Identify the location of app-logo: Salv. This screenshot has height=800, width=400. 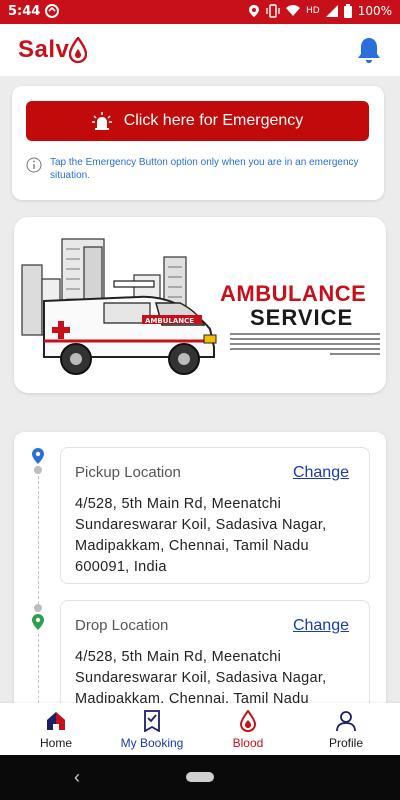
(53, 50).